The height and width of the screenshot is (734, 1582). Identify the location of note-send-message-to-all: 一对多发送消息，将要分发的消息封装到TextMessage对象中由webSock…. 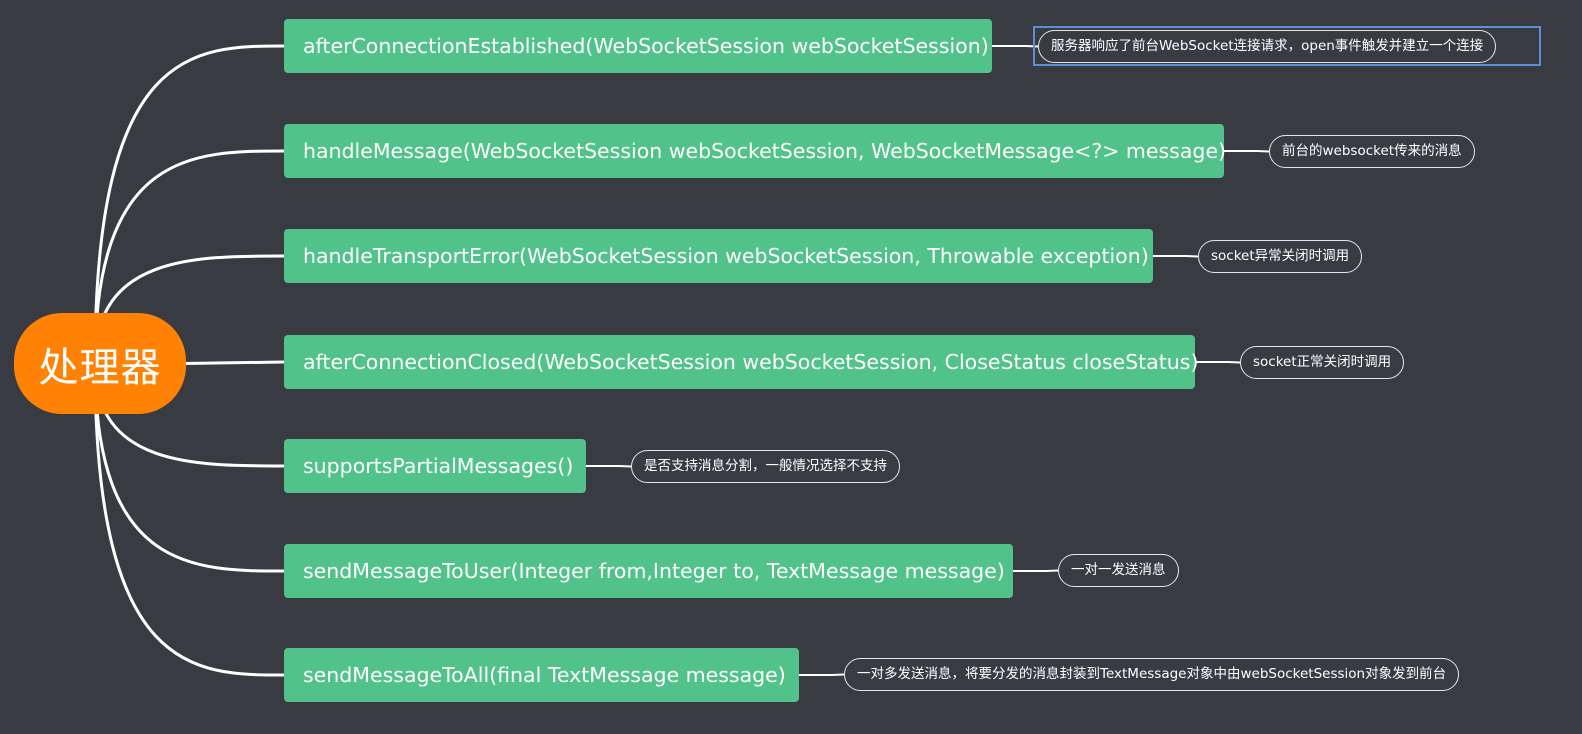
(1152, 674).